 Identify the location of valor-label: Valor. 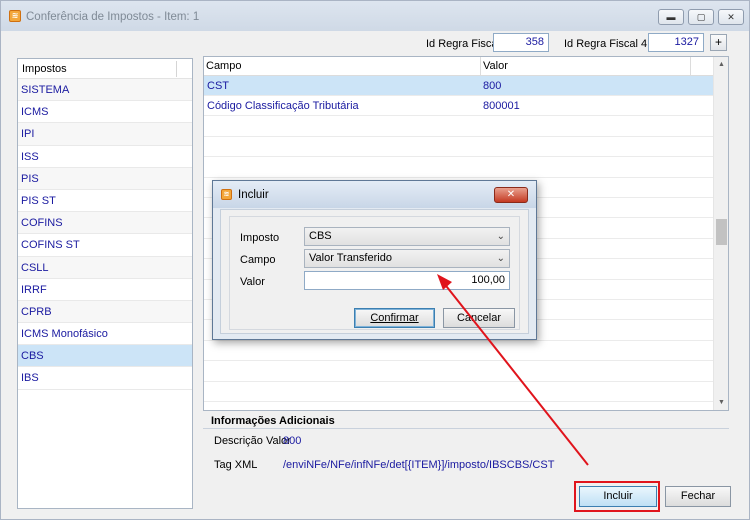
(252, 282).